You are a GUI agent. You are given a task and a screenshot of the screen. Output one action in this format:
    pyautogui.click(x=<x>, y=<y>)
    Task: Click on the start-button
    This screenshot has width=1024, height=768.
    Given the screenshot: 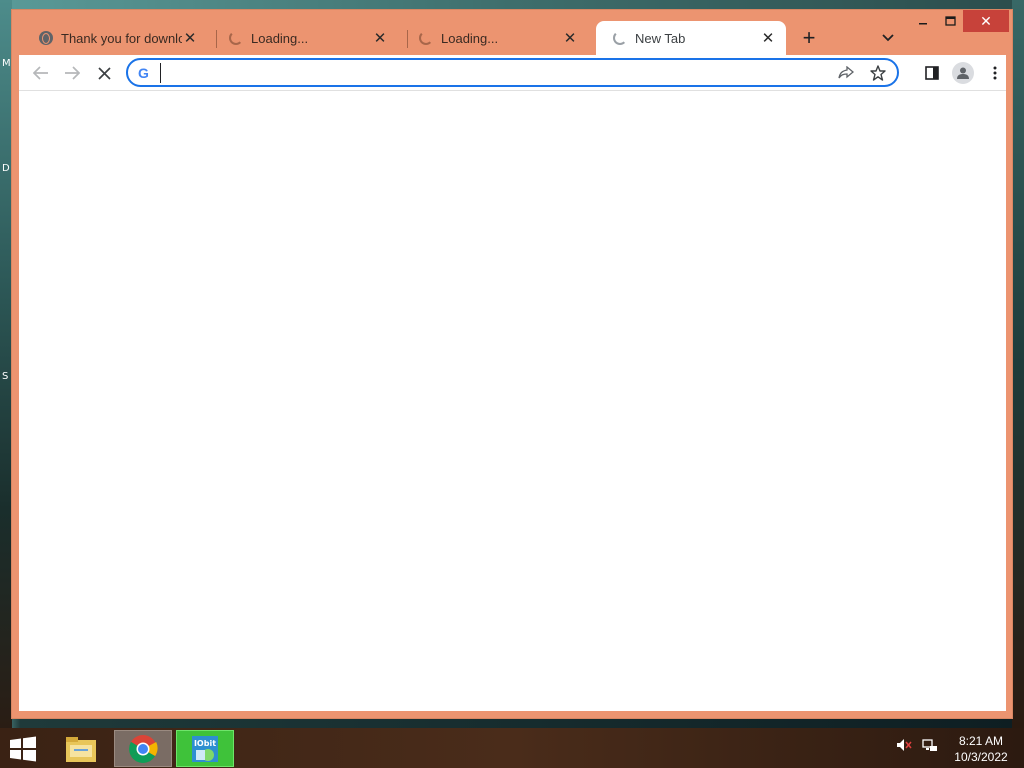 What is the action you would take?
    pyautogui.click(x=23, y=749)
    